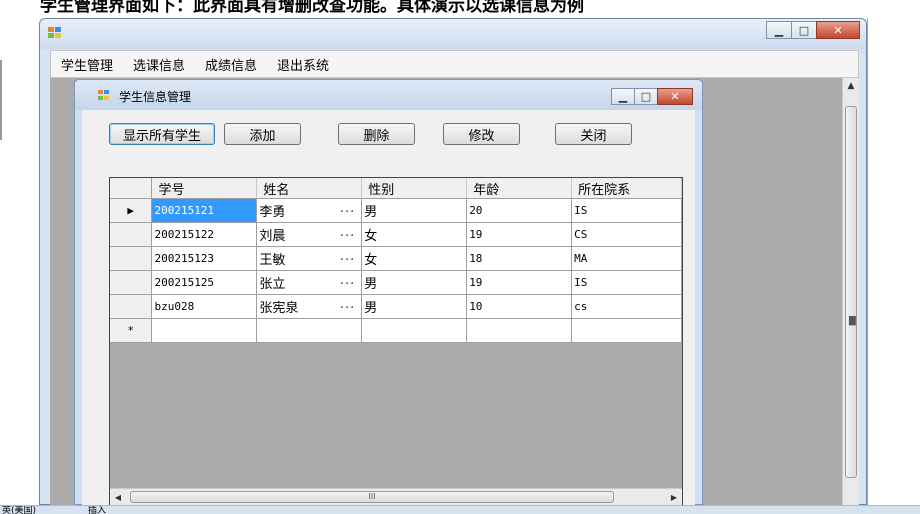  Describe the element at coordinates (453, 34) in the screenshot. I see `main-title-bar: ▁ □ ✕` at that location.